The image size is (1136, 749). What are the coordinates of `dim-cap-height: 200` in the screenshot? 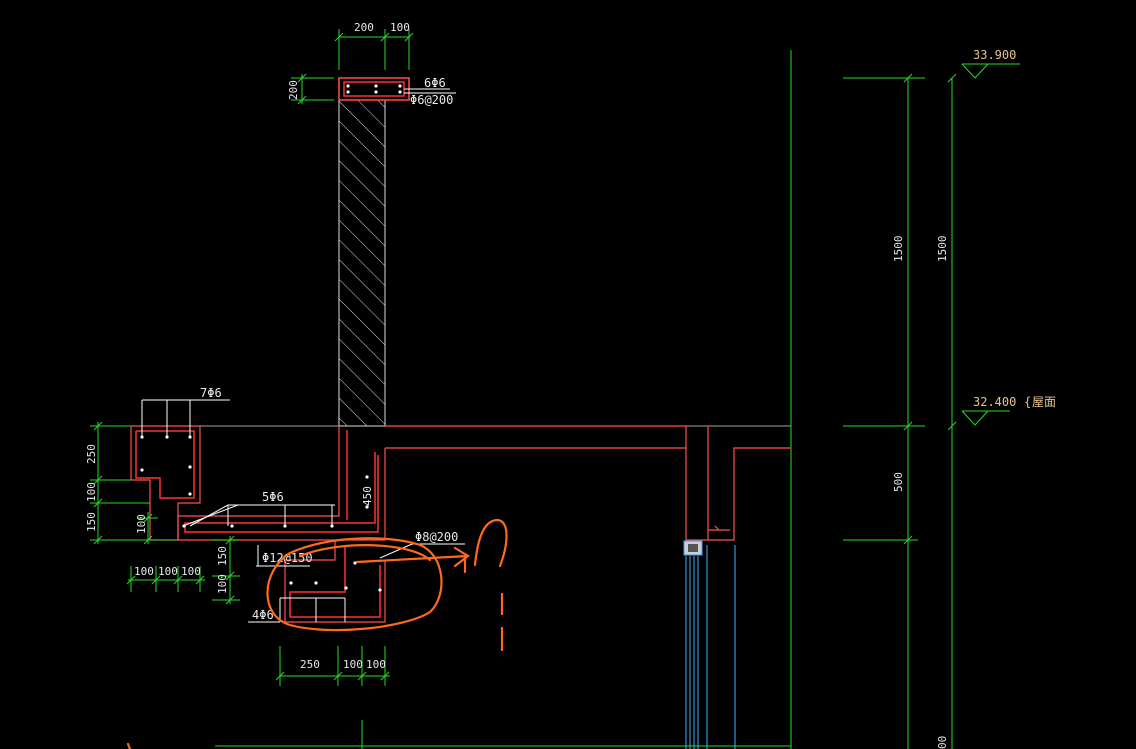 It's located at (293, 90).